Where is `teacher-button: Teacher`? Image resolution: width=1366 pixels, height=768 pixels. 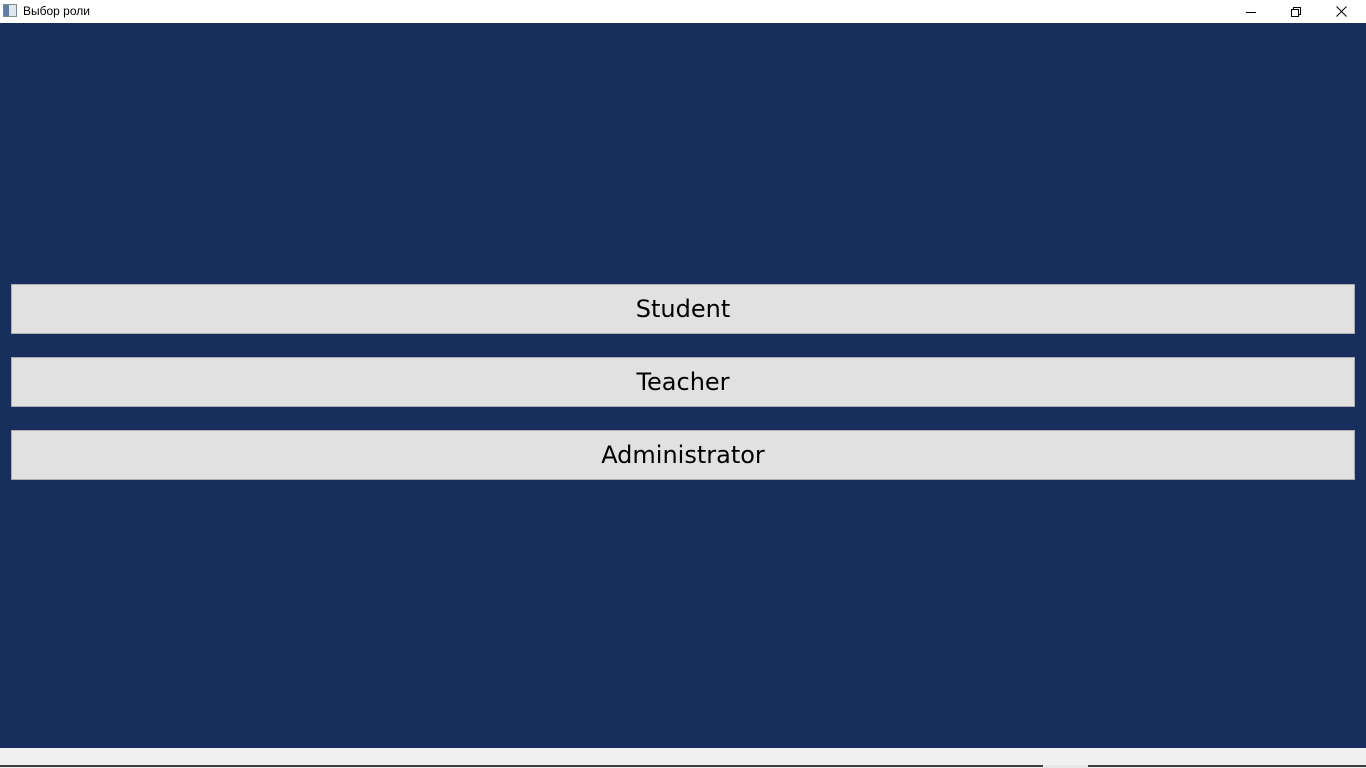
teacher-button: Teacher is located at coordinates (683, 382).